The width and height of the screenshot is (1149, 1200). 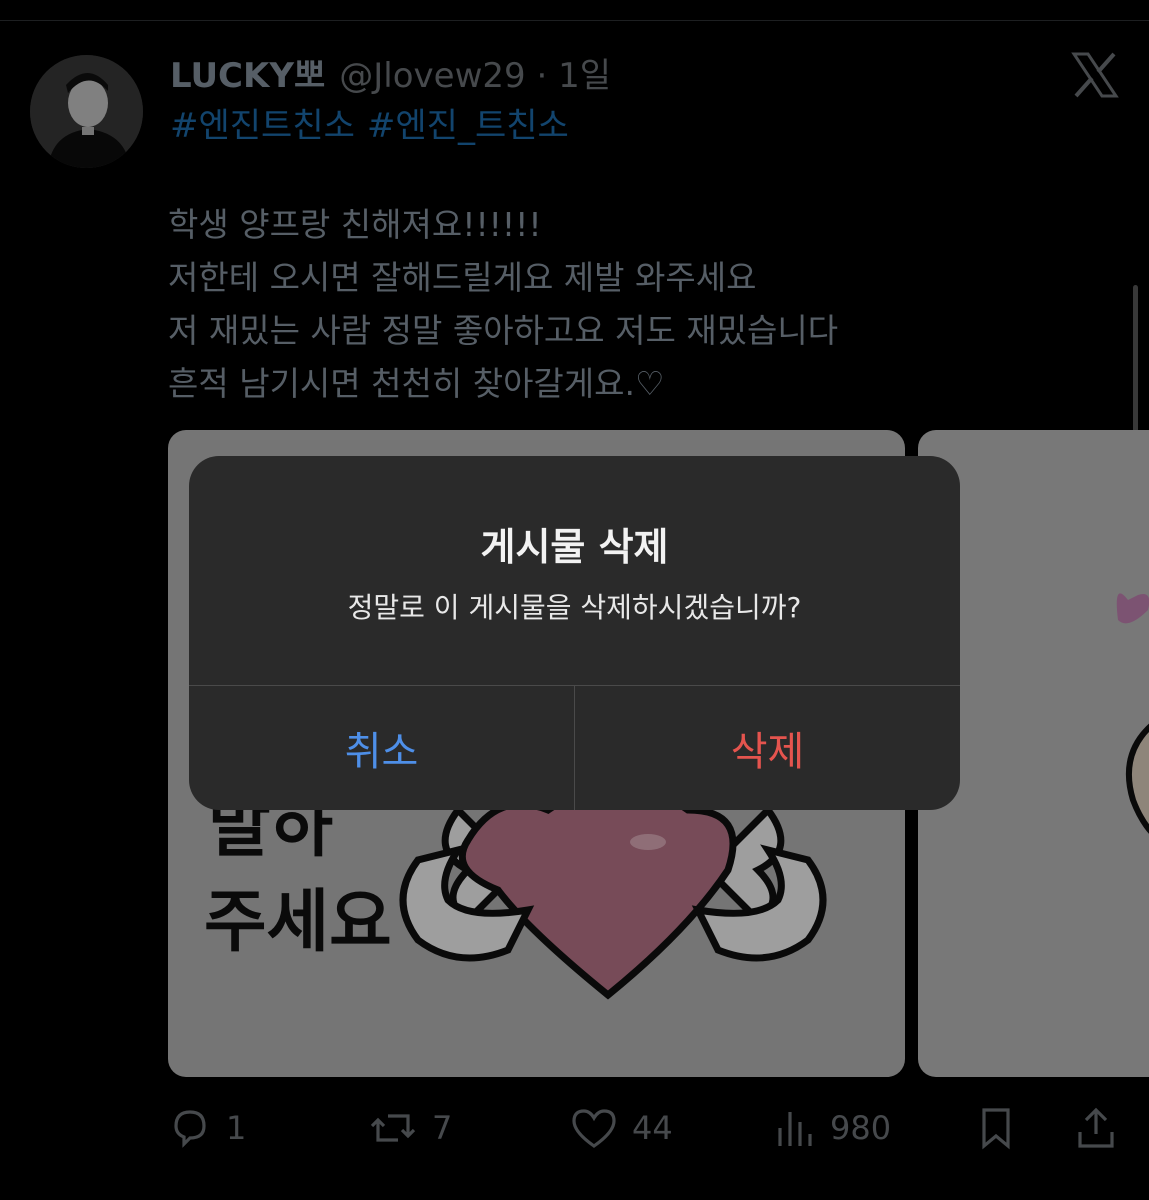 I want to click on cancel-button: 취소, so click(x=381, y=748).